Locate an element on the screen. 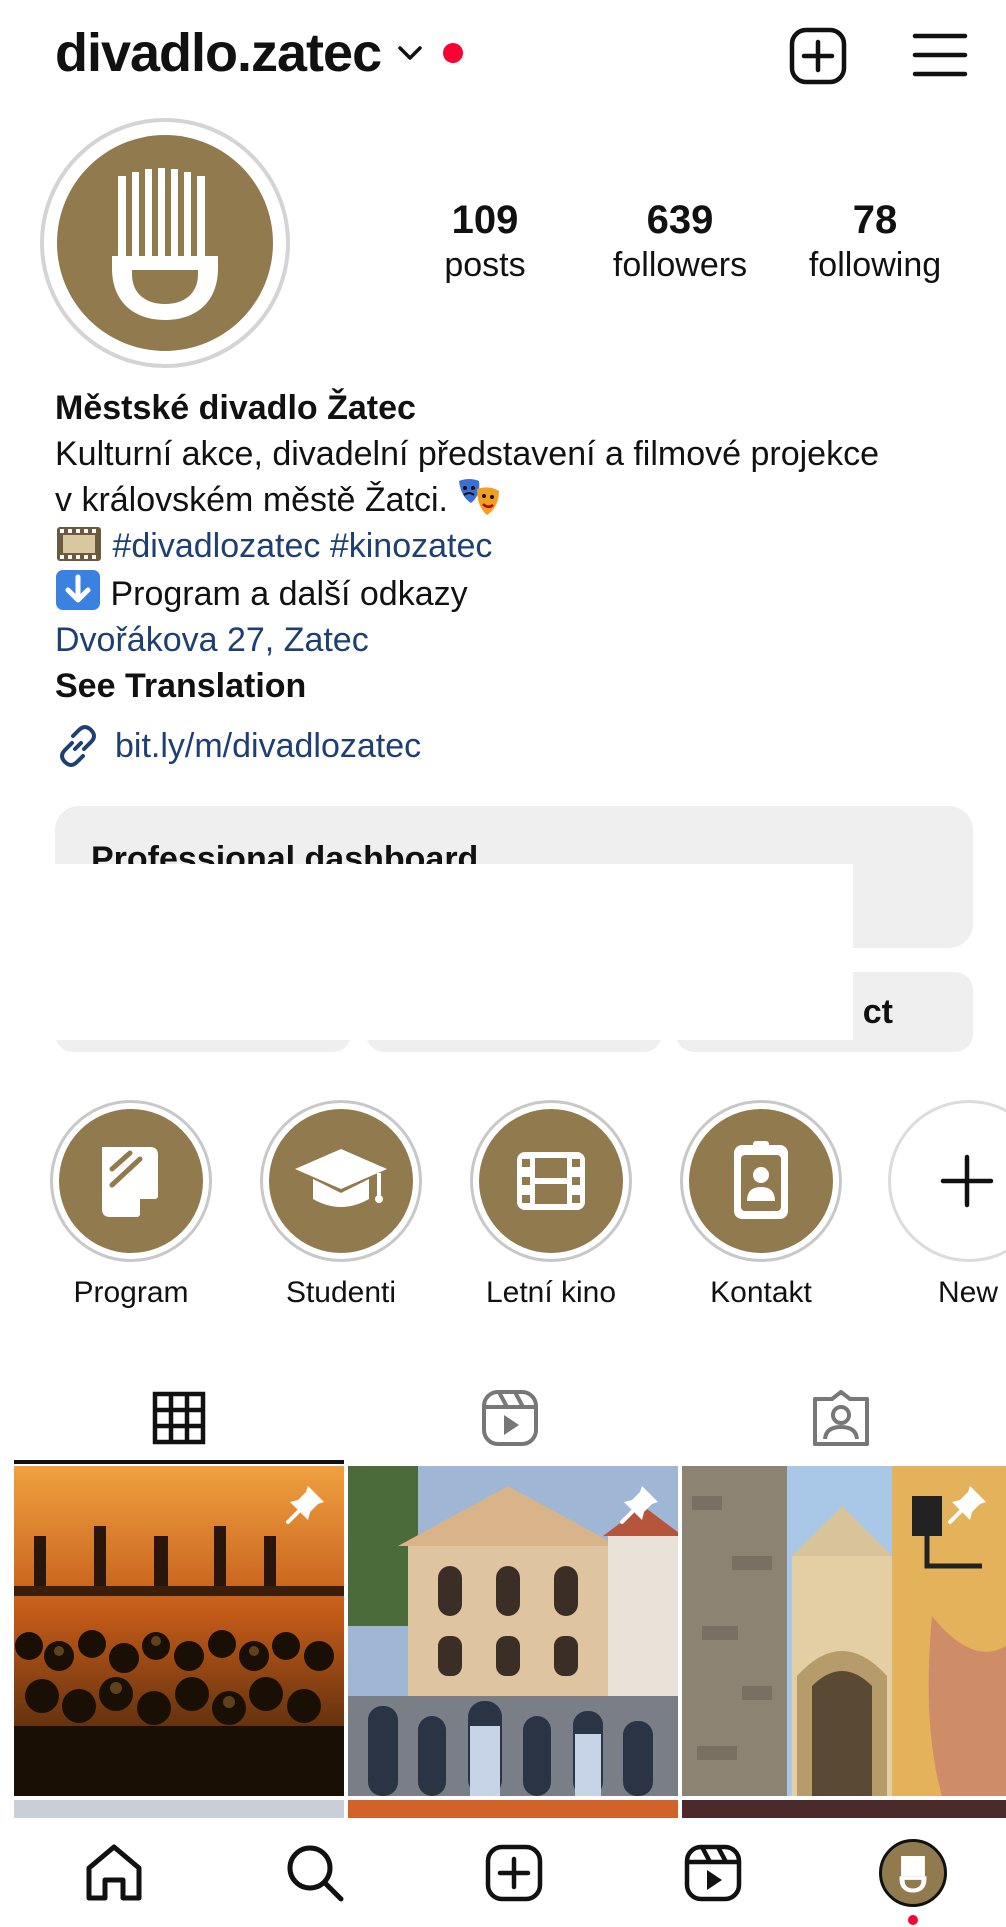  search-icon is located at coordinates (315, 1873).